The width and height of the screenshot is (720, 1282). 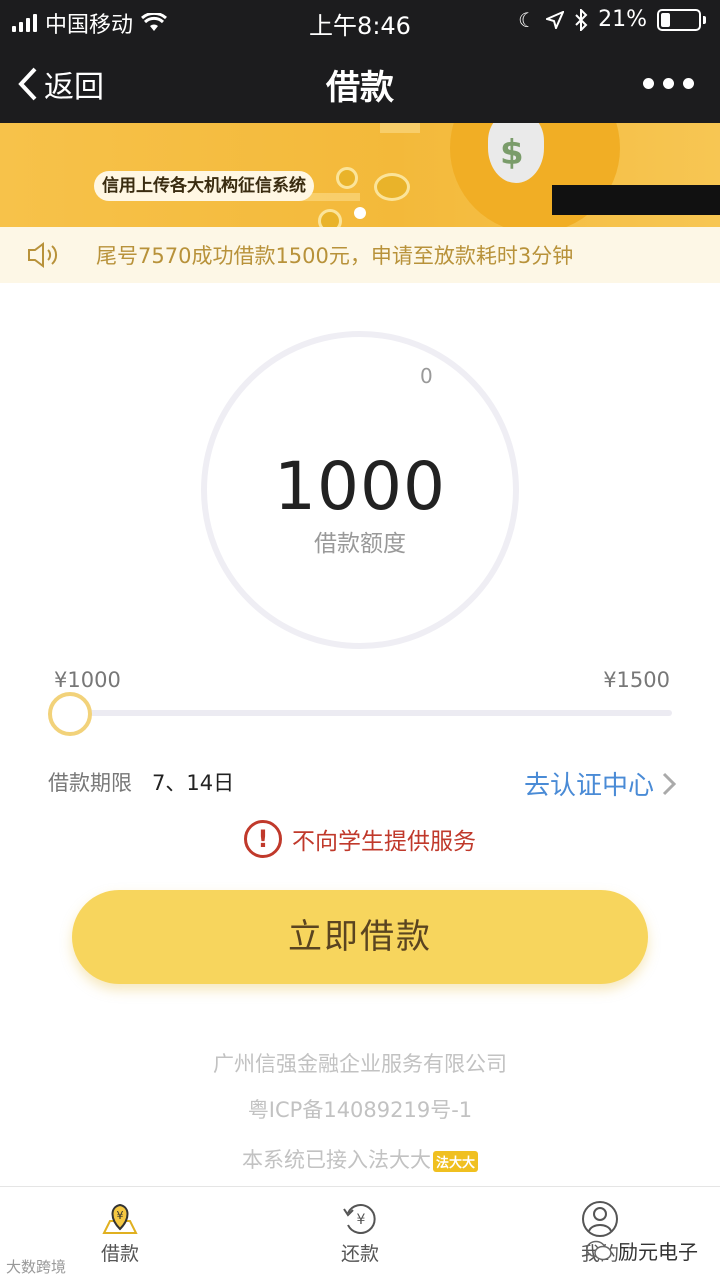 What do you see at coordinates (384, 842) in the screenshot?
I see `student-warning-text: 不向学生提供服务` at bounding box center [384, 842].